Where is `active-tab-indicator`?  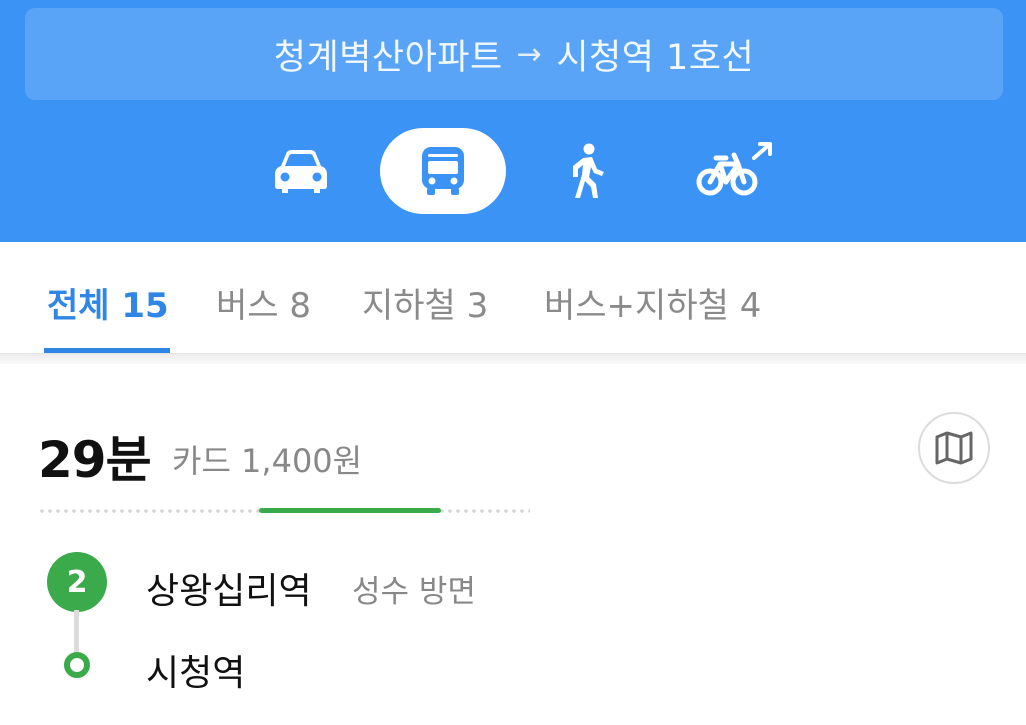 active-tab-indicator is located at coordinates (107, 350).